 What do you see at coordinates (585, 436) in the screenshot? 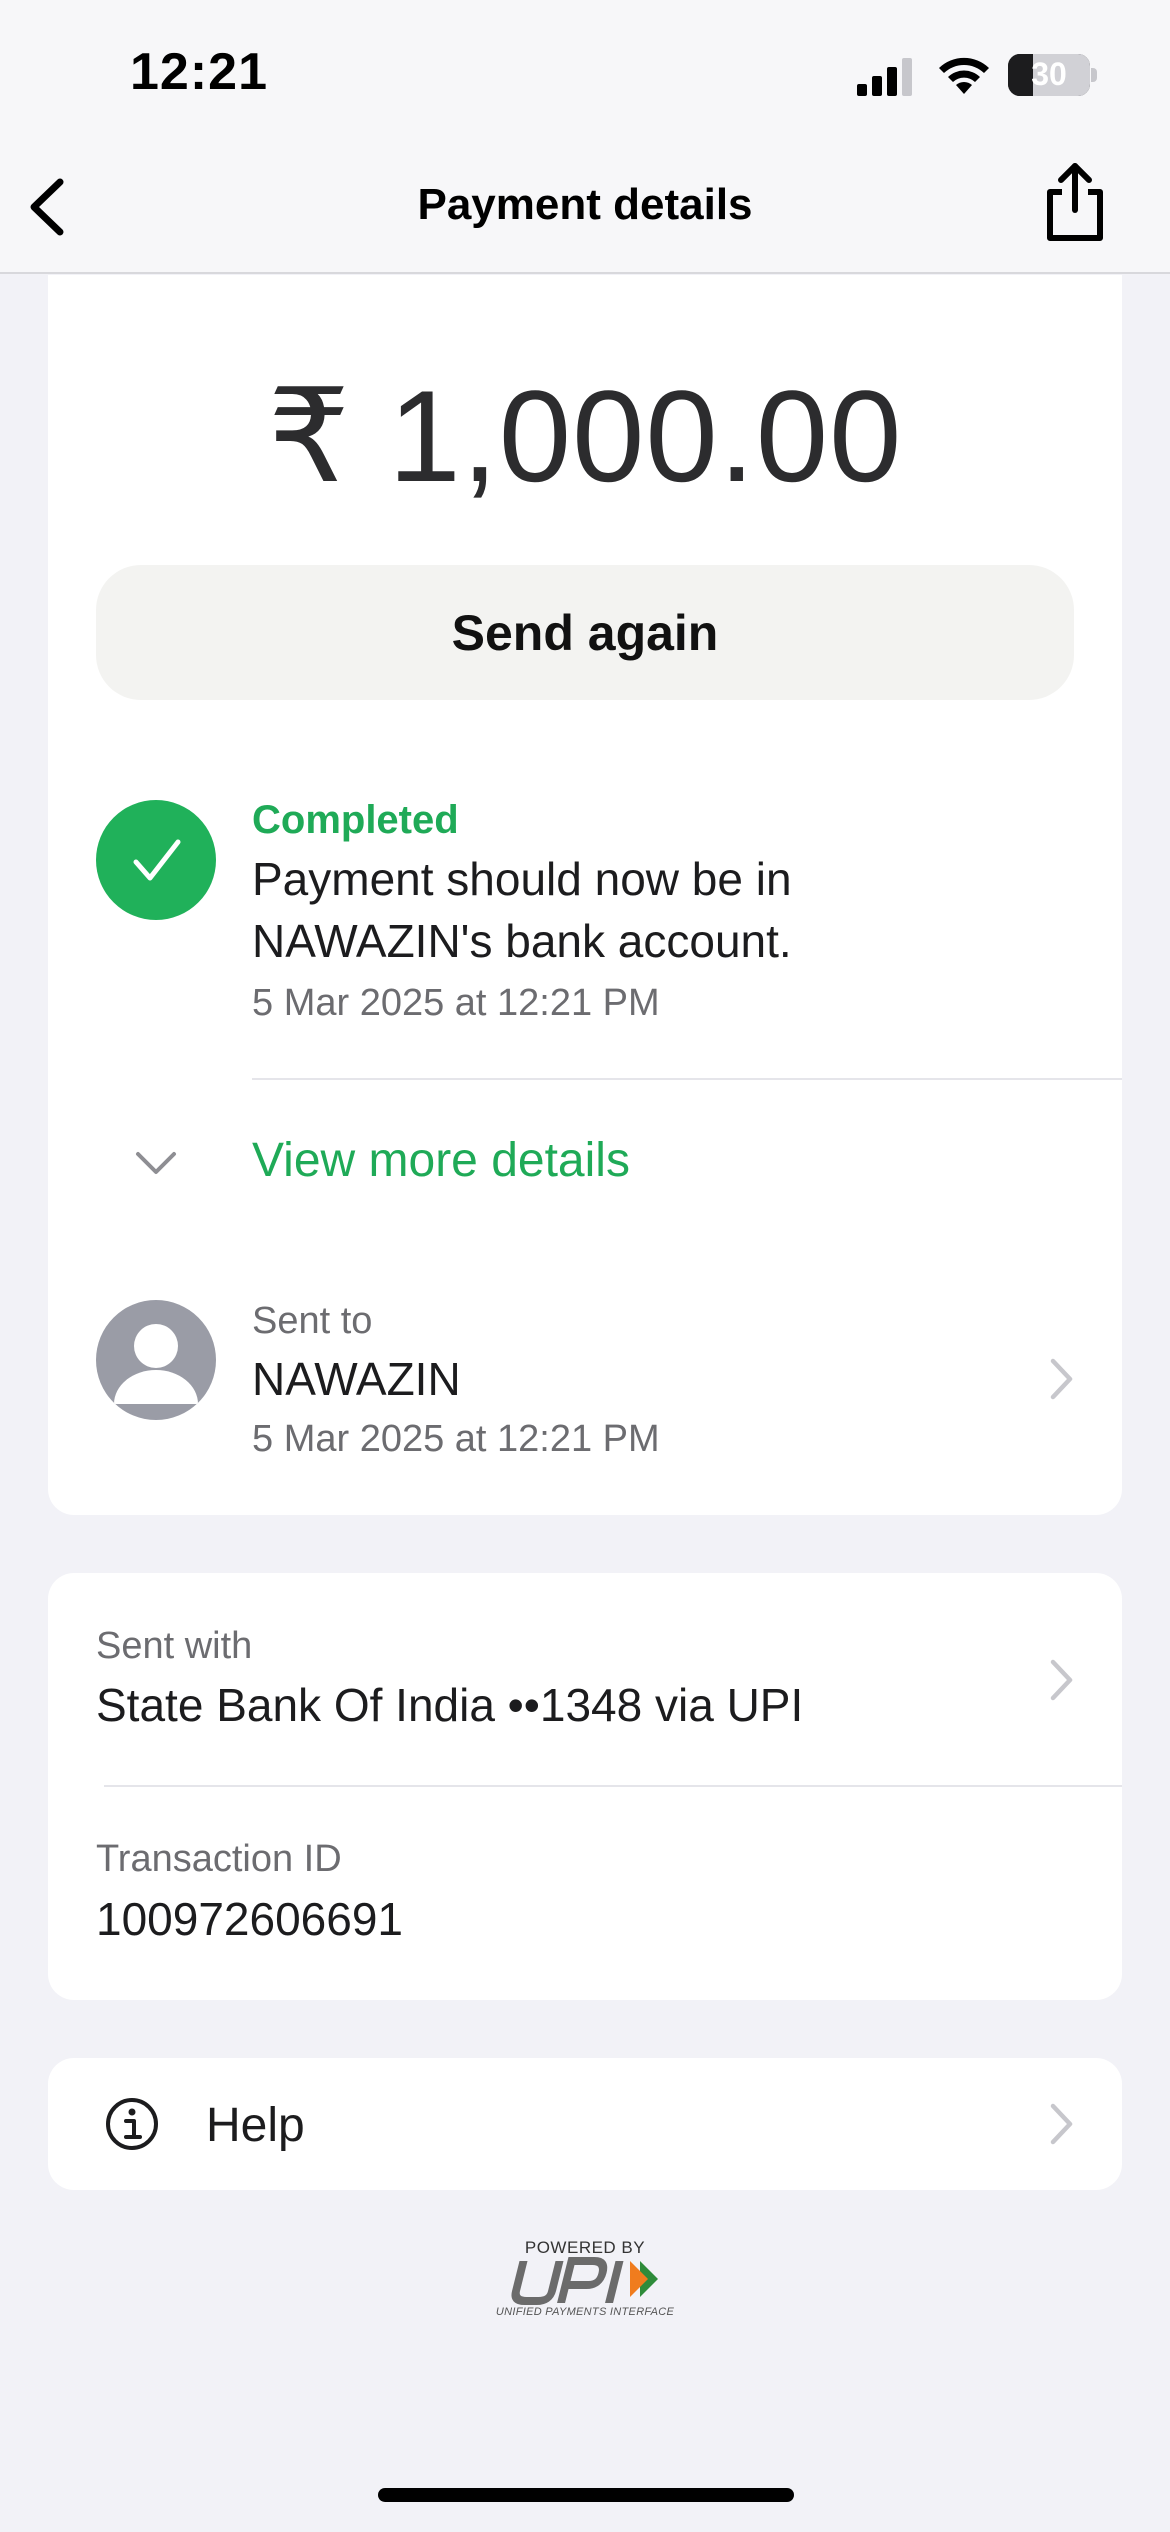
I see `payment-amount: ₹ 1,000.00` at bounding box center [585, 436].